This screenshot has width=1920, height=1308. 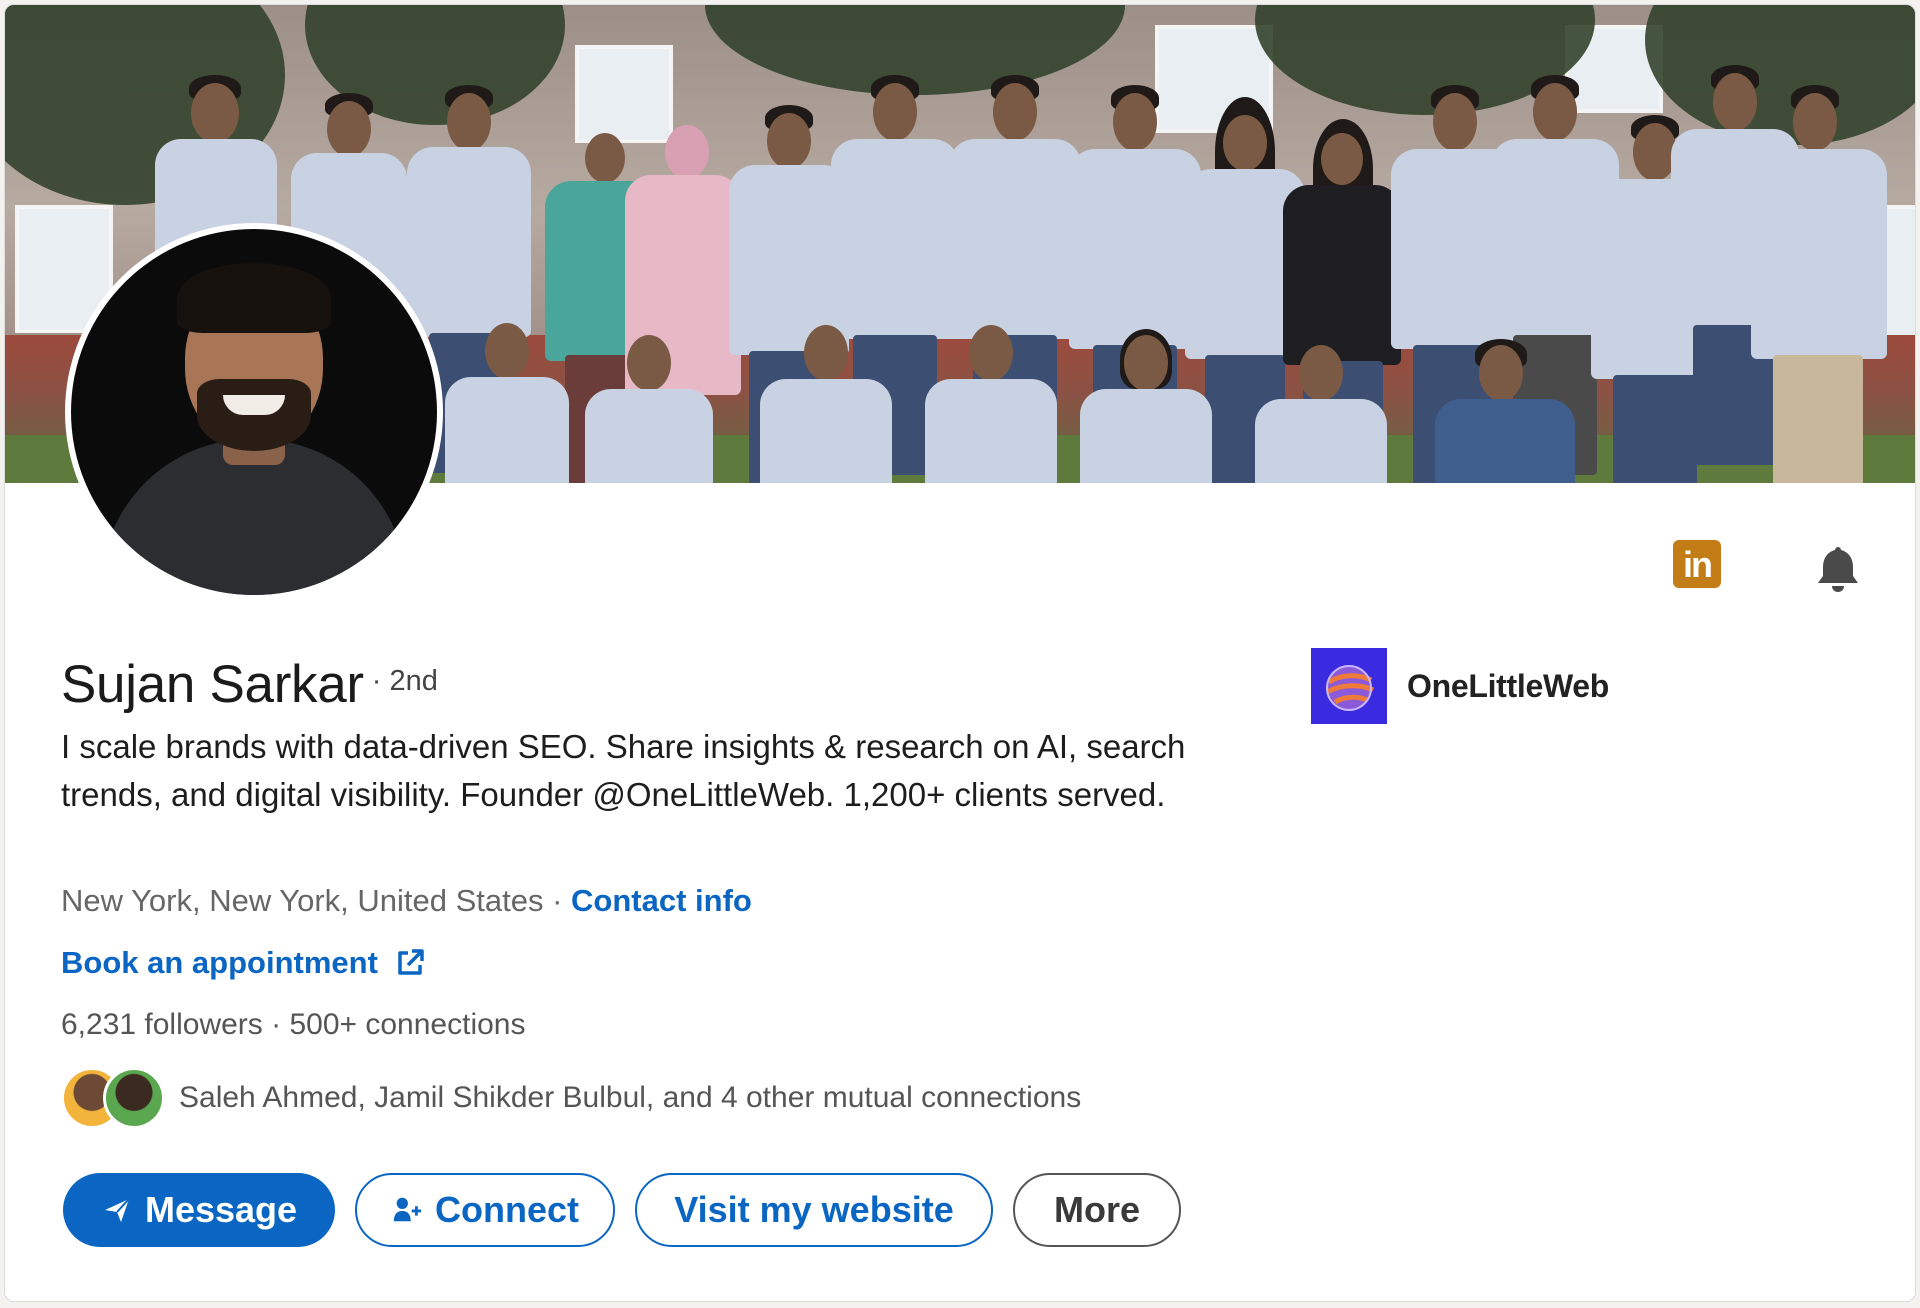 I want to click on name-row: Sujan Sarkar · 2nd, so click(x=249, y=685).